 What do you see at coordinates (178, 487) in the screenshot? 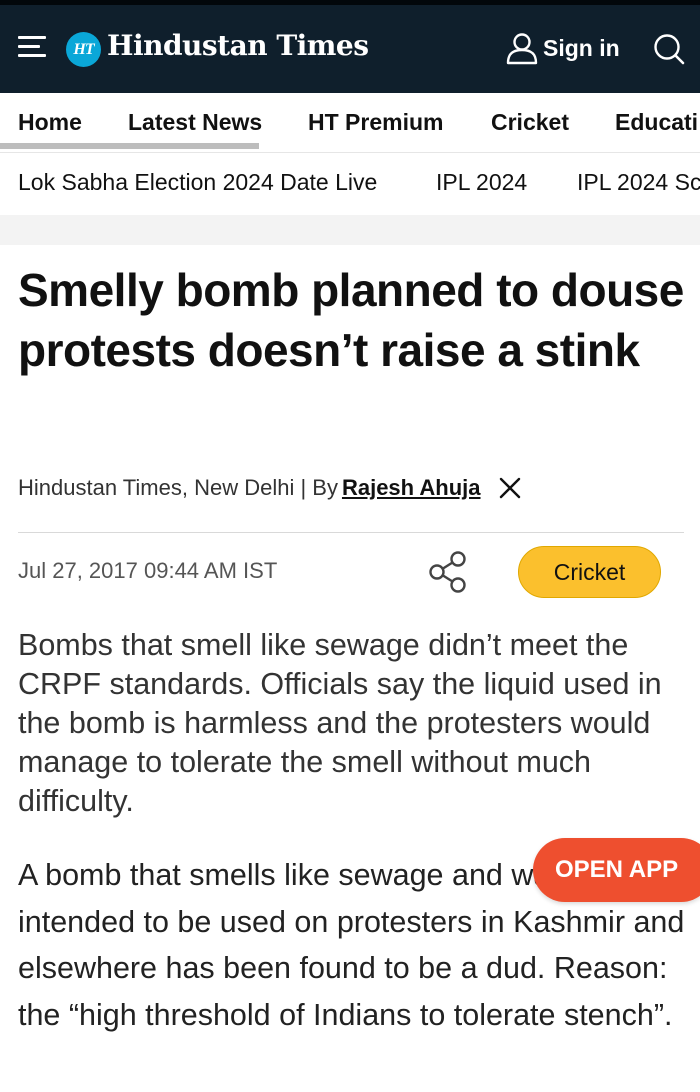
I see `byline-prefix: Hindustan Times, New Delhi | By` at bounding box center [178, 487].